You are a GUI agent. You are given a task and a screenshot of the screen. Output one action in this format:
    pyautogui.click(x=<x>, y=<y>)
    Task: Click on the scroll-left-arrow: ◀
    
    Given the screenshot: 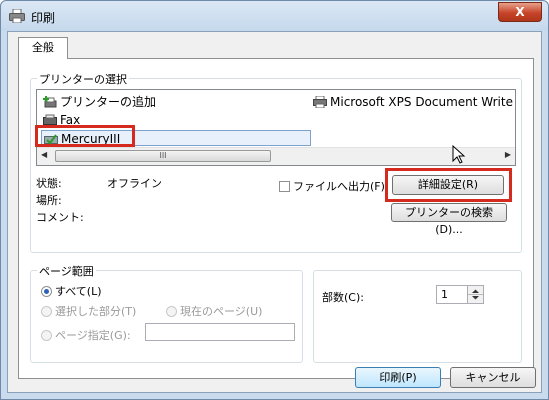 What is the action you would take?
    pyautogui.click(x=44, y=154)
    